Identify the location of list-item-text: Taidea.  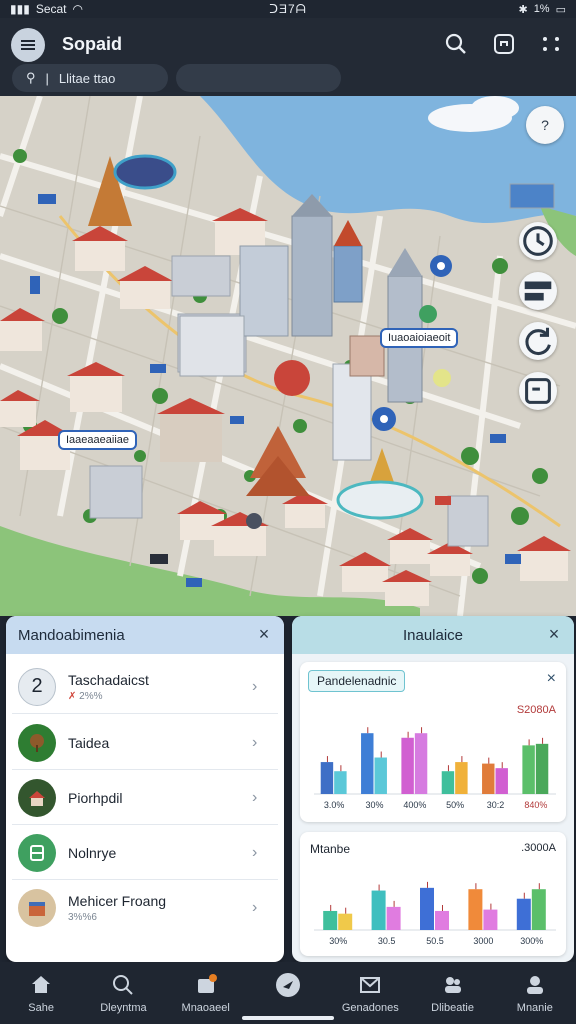
(160, 743).